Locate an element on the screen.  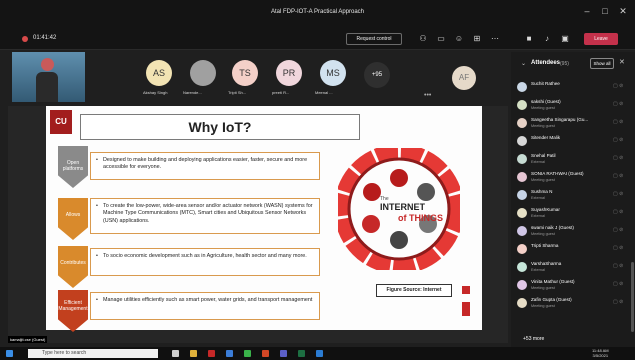
people-icon: ⚇ is located at coordinates (423, 39).